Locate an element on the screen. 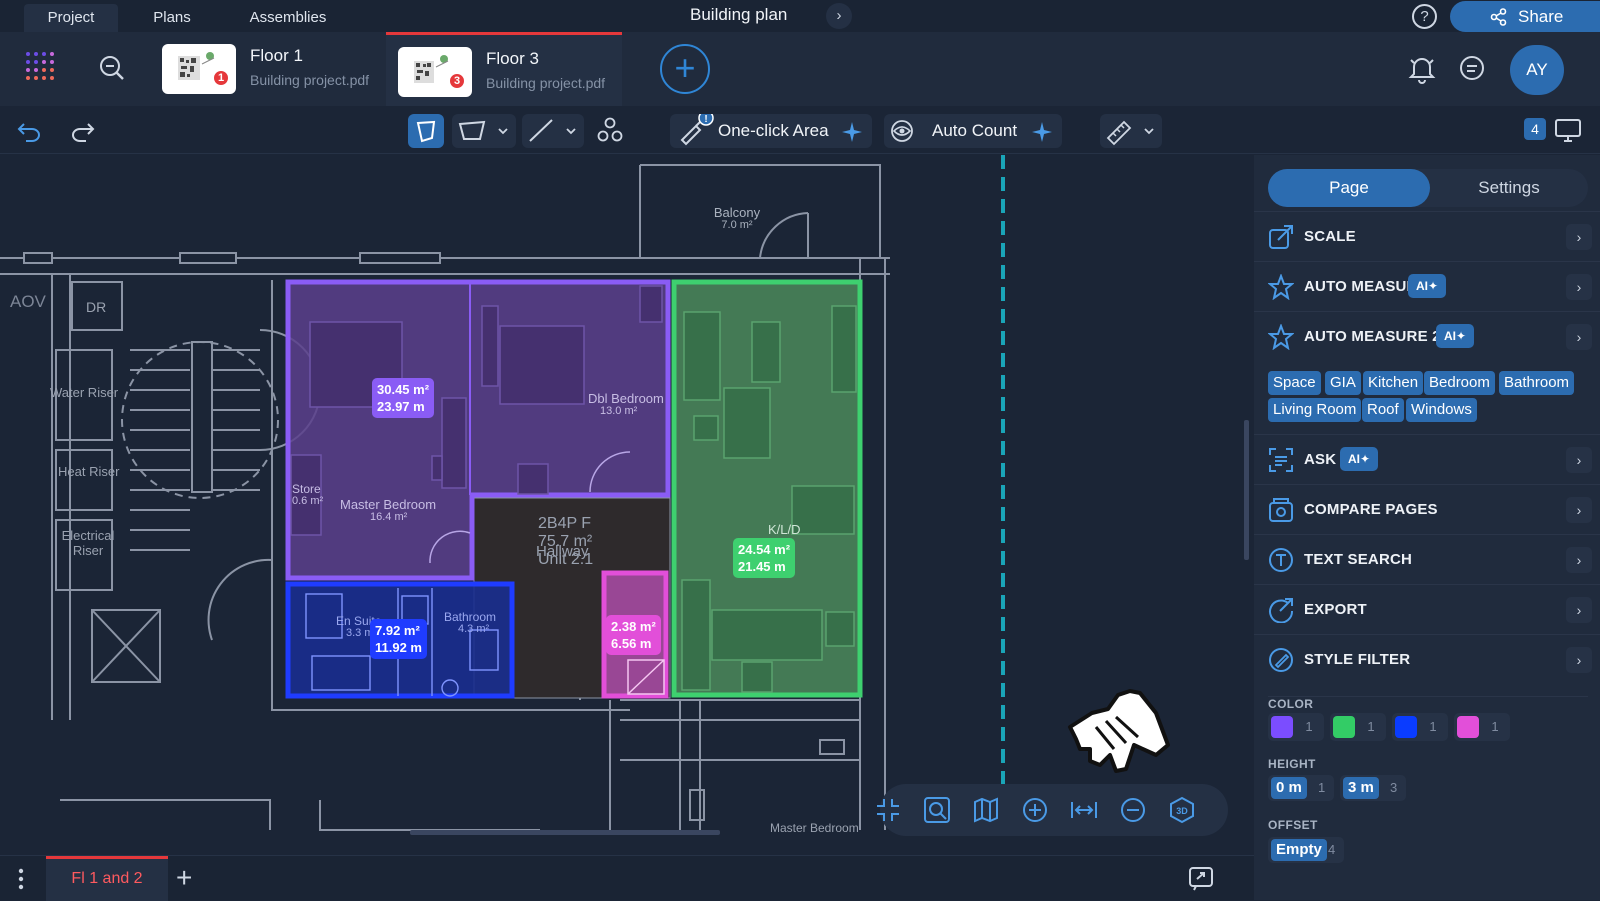  add-sheet-icon: + is located at coordinates (184, 878).